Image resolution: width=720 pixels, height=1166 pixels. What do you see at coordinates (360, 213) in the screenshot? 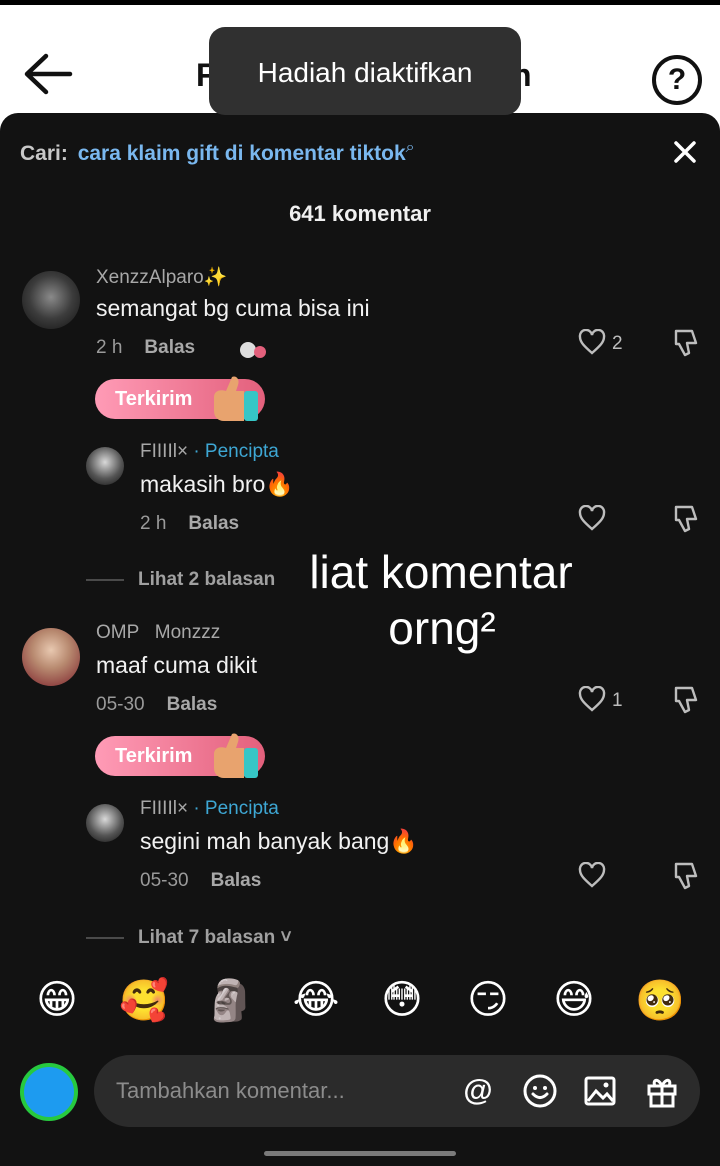
I see `comment-count: 641 komentar` at bounding box center [360, 213].